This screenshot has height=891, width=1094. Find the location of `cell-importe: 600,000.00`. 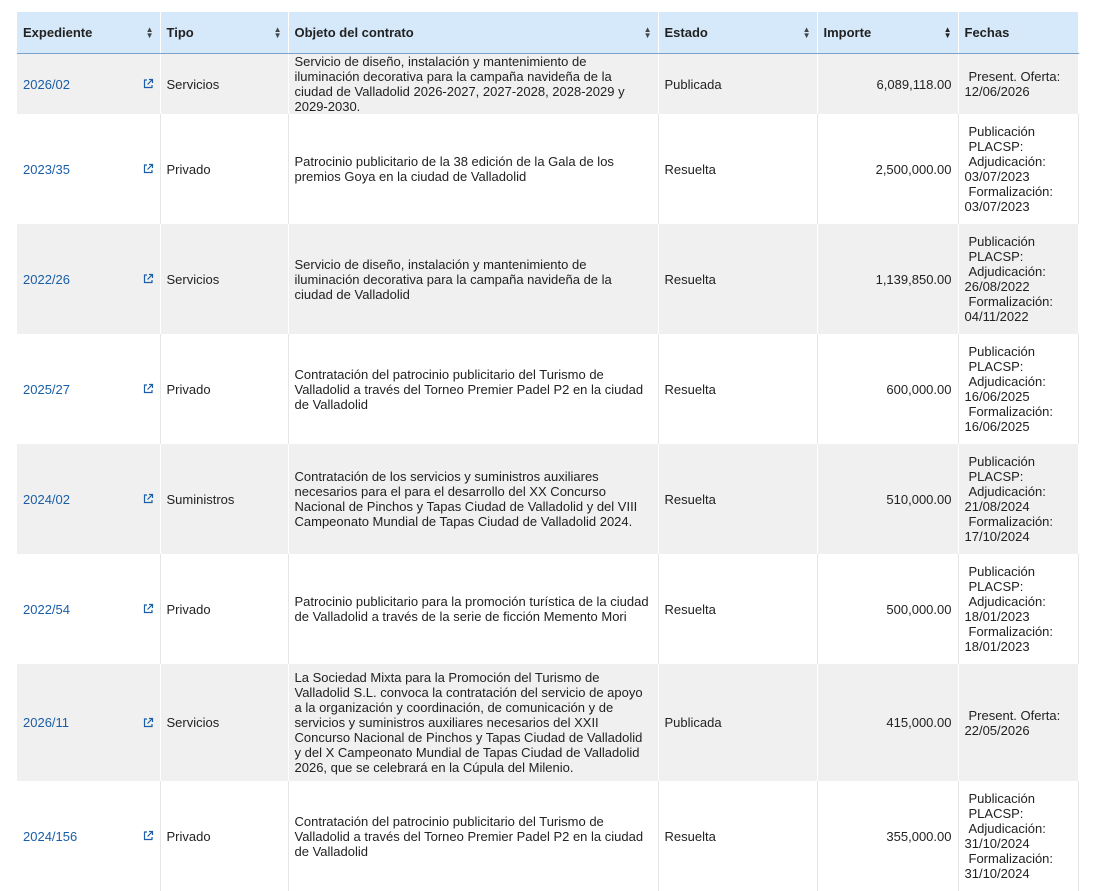

cell-importe: 600,000.00 is located at coordinates (887, 389).